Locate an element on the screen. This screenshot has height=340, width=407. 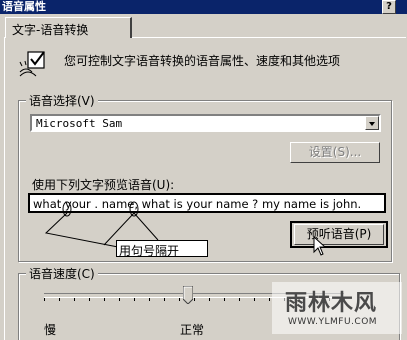
tab-label: 文字-语音转换 is located at coordinates (50, 30).